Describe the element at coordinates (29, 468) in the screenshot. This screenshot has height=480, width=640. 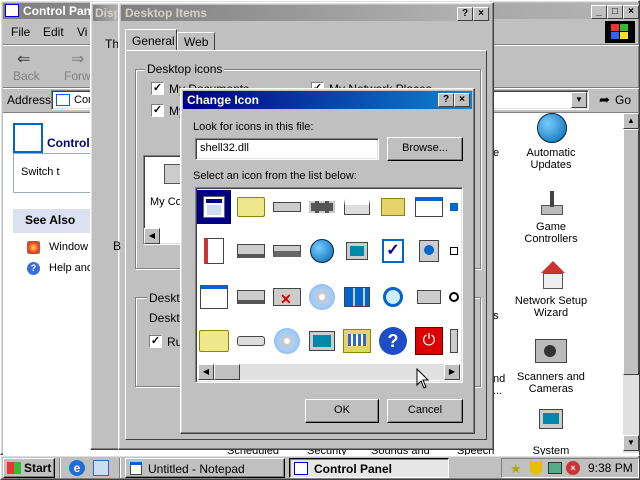
I see `start-button: Start` at that location.